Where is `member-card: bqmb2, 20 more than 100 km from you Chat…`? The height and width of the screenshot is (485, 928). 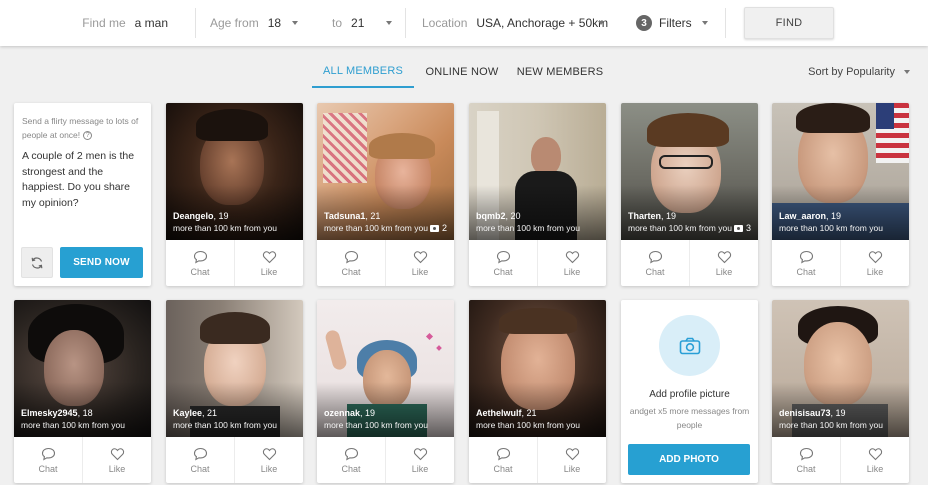
member-card: bqmb2, 20 more than 100 km from you Chat… is located at coordinates (537, 194).